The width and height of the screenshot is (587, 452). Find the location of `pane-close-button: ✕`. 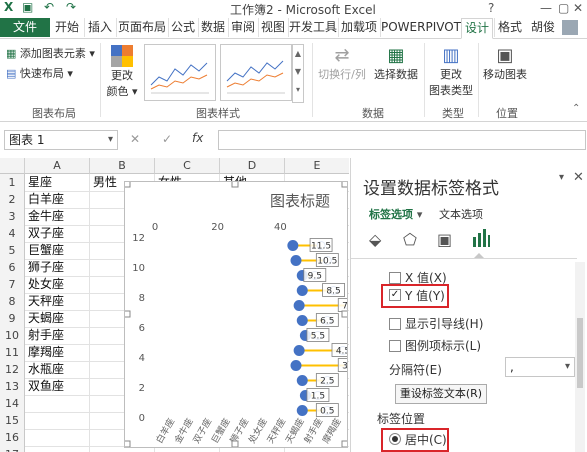

pane-close-button: ✕ is located at coordinates (578, 177).